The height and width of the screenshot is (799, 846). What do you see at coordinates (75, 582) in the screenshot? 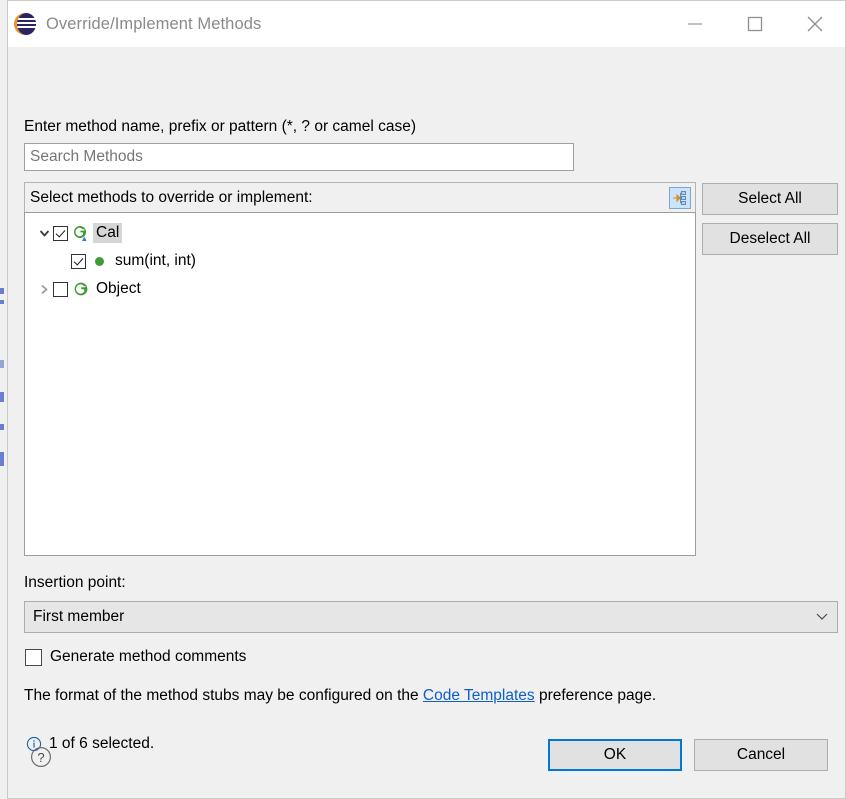
I see `insertion-point-label: Insertion point:` at bounding box center [75, 582].